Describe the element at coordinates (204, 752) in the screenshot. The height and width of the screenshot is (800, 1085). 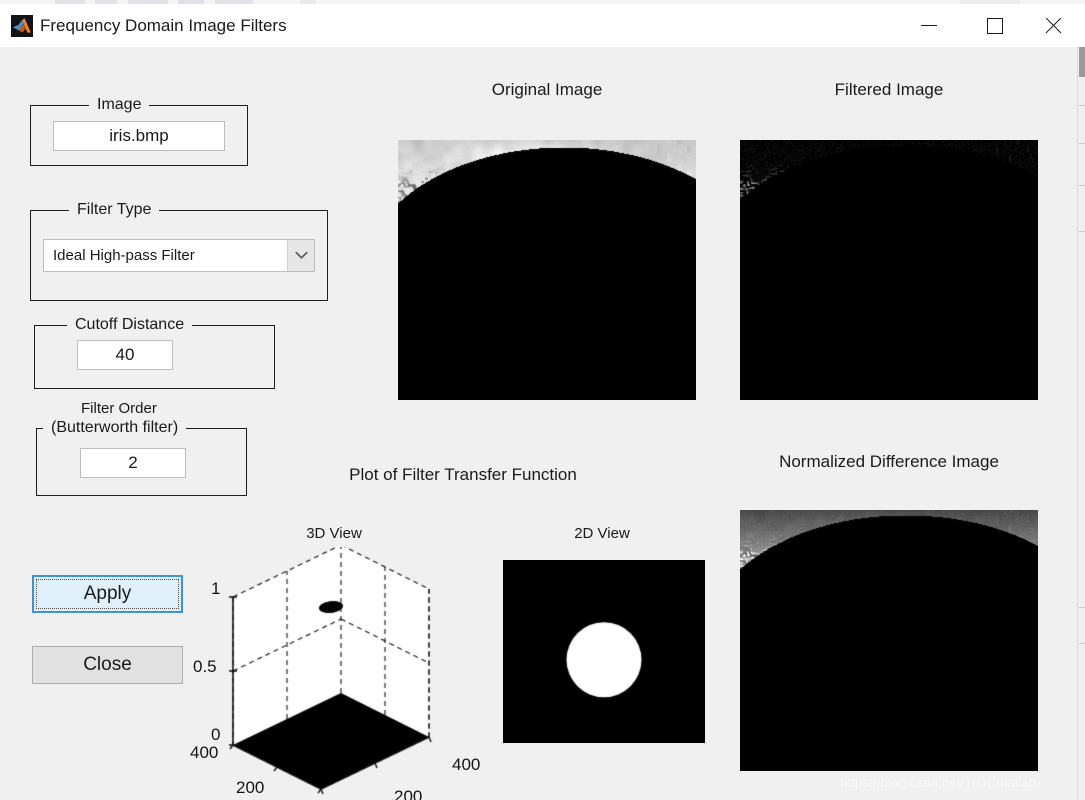
I see `view3d-ytick-400: 400` at that location.